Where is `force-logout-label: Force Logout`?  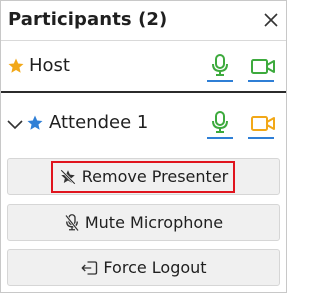 force-logout-label: Force Logout is located at coordinates (155, 267).